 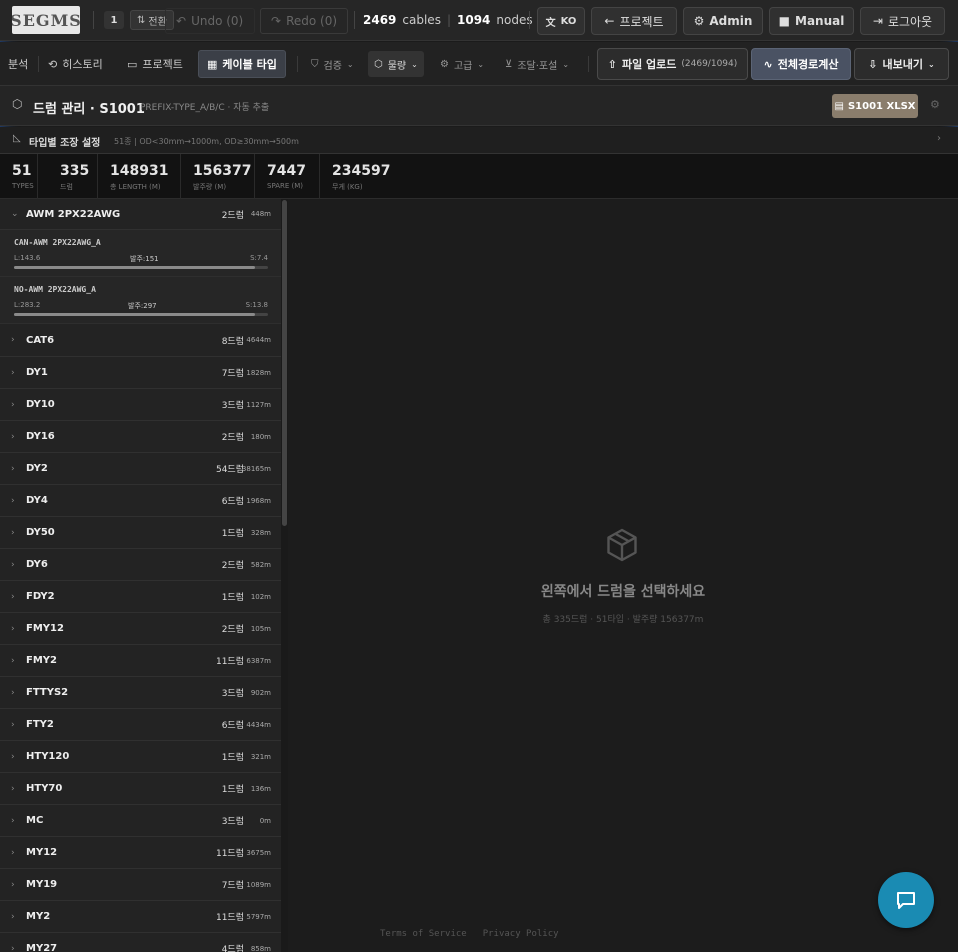 I want to click on terms-link: Terms of Service, so click(x=423, y=934).